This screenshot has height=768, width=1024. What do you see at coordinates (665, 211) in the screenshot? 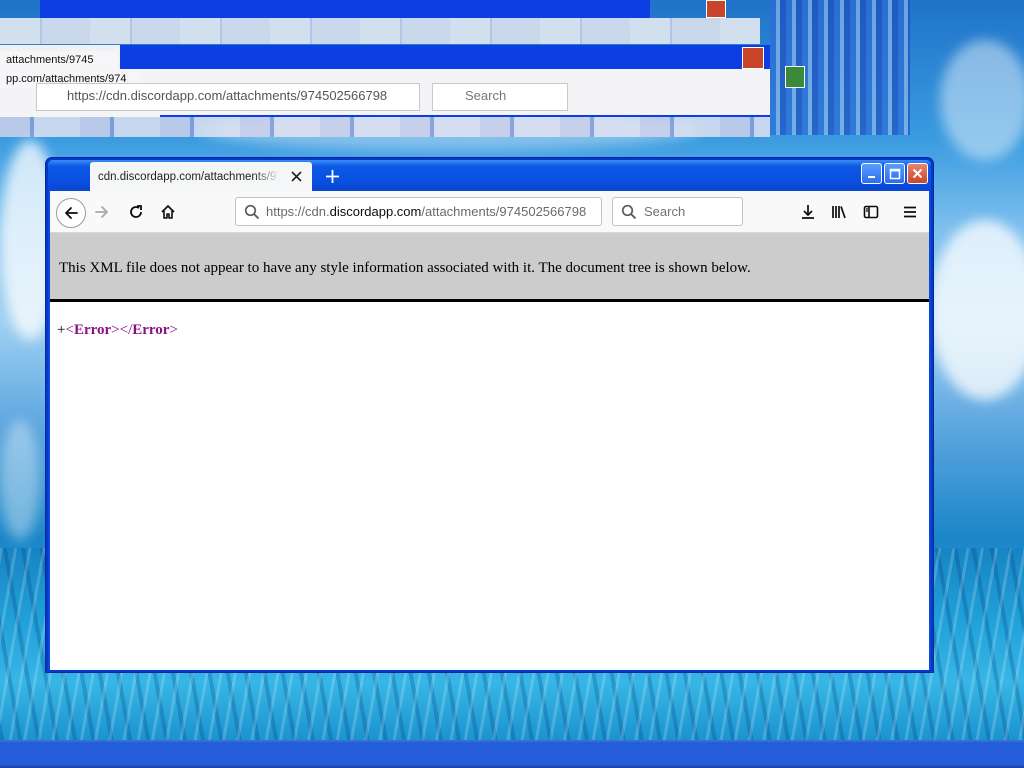
I see `search-placeholder: Search` at bounding box center [665, 211].